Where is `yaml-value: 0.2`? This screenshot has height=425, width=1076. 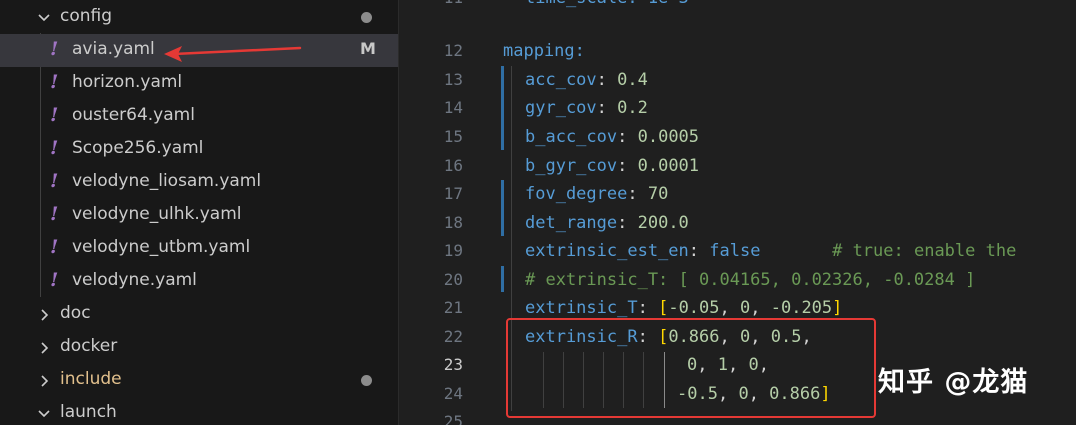
yaml-value: 0.2 is located at coordinates (632, 108).